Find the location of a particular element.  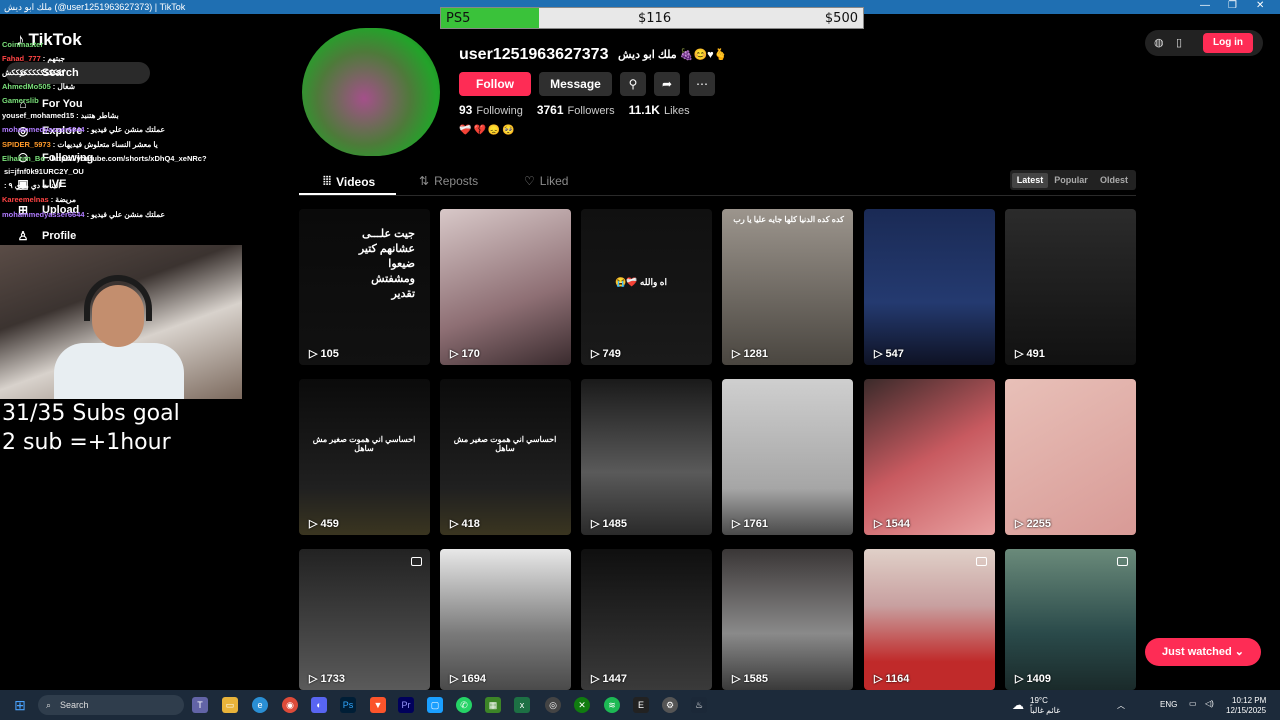

subs-goal-text: 31/35 Subs goal is located at coordinates (91, 413).